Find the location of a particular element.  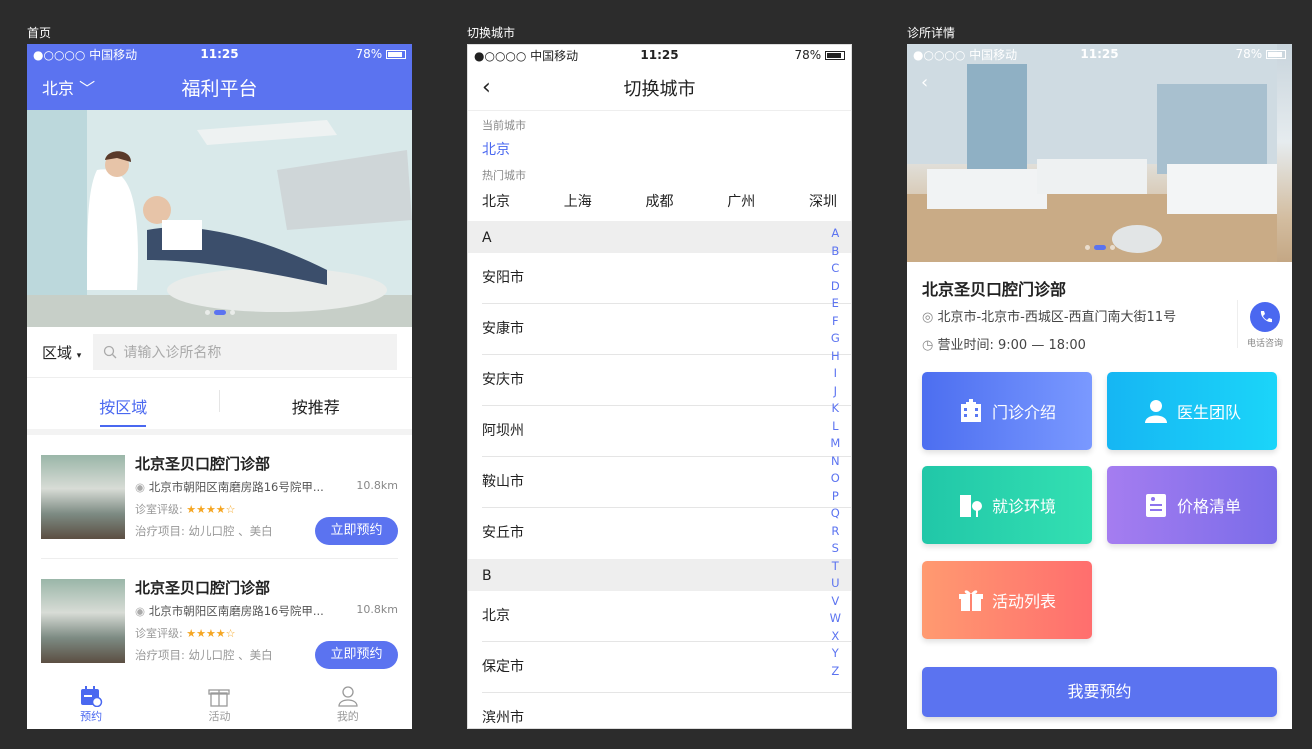

area-filter: 区域 ▾ is located at coordinates (61, 352).